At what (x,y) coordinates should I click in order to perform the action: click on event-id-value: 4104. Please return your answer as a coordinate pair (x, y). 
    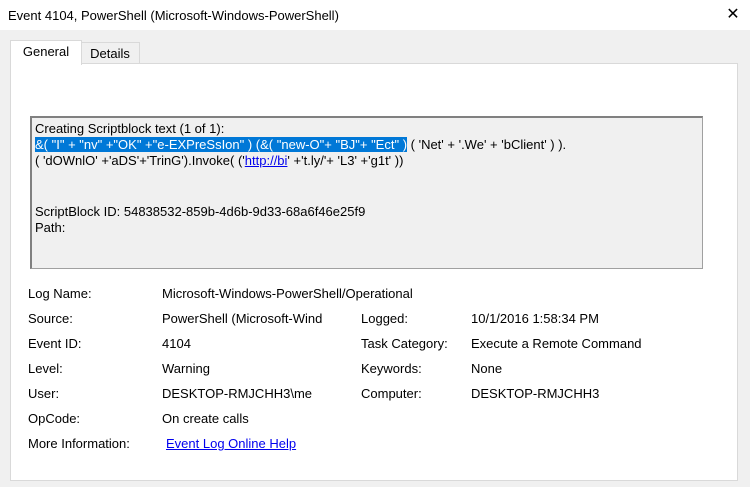
    Looking at the image, I should click on (176, 343).